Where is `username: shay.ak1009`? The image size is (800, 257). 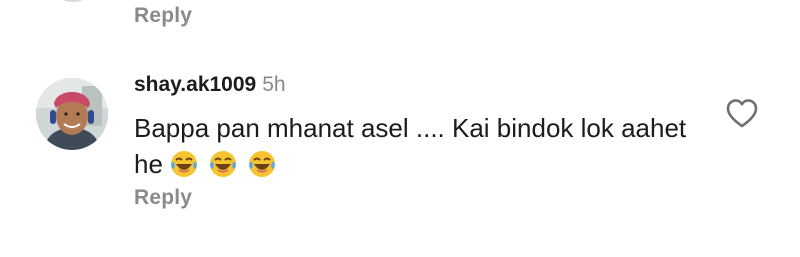 username: shay.ak1009 is located at coordinates (195, 84).